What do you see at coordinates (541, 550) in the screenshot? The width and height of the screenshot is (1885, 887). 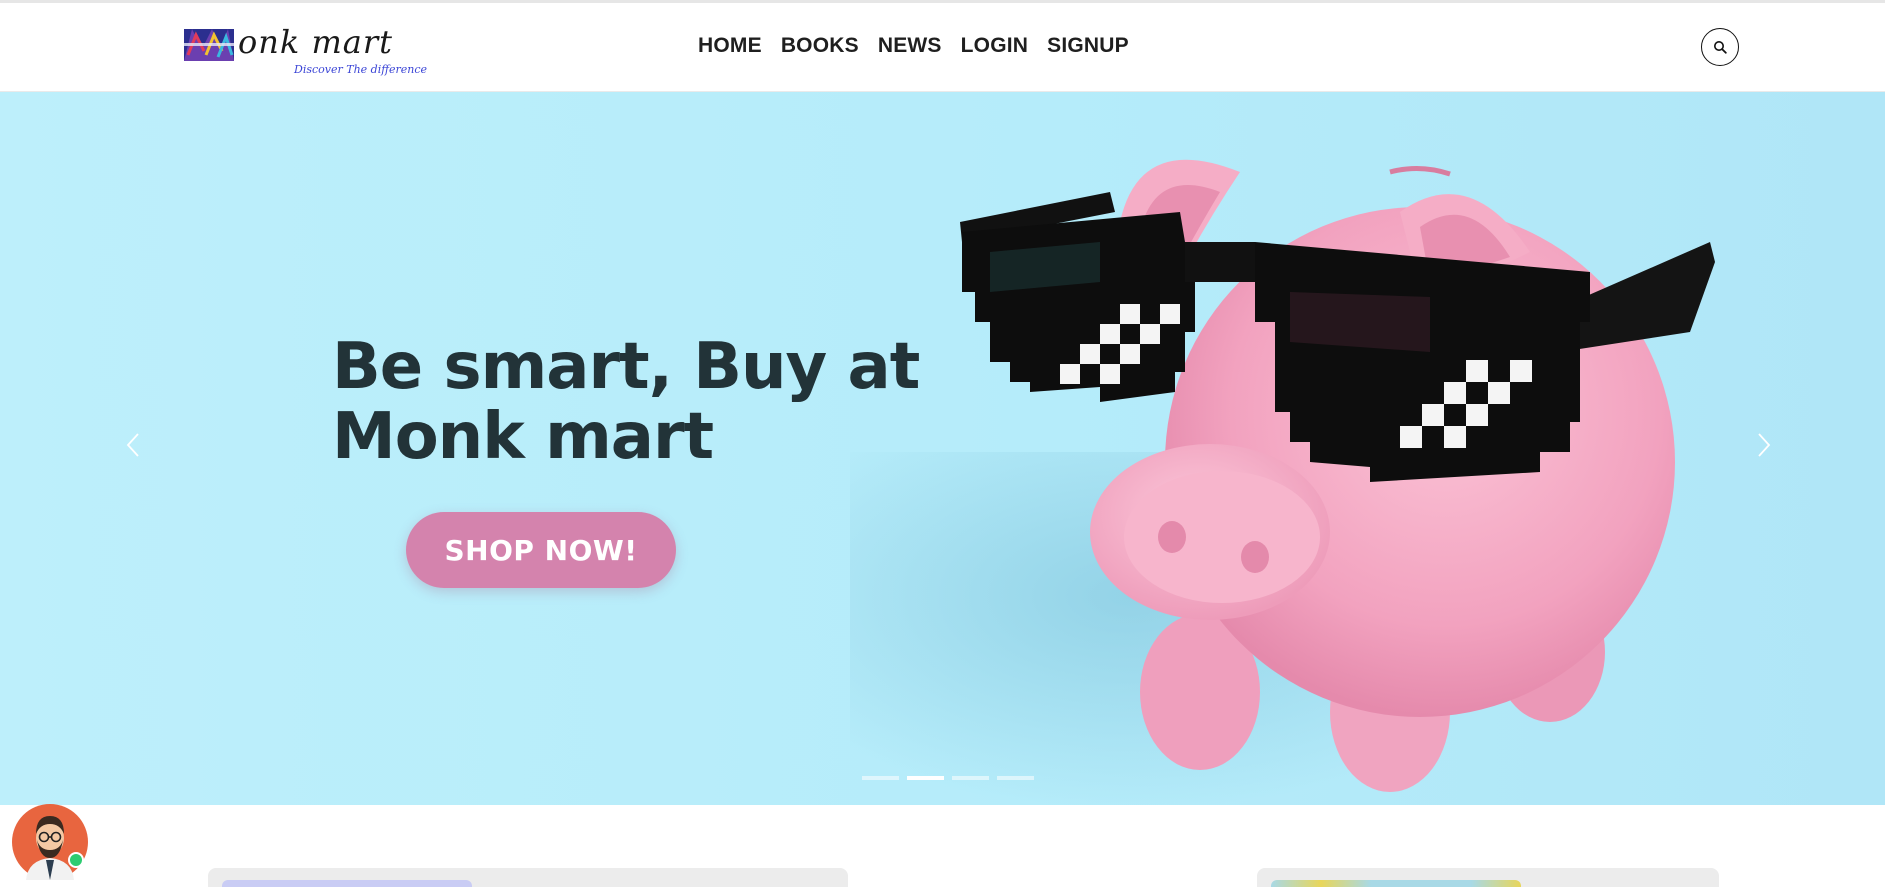 I see `shop-now-button: SHOP NOW!` at bounding box center [541, 550].